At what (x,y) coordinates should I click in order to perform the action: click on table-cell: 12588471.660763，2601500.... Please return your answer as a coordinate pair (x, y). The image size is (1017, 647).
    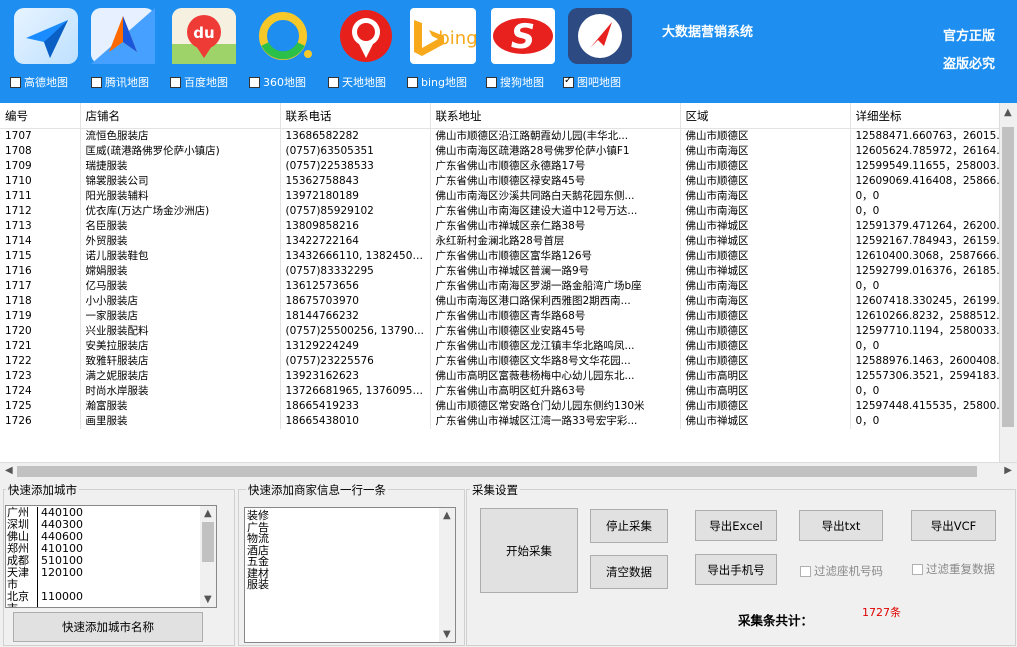
    Looking at the image, I should click on (933, 136).